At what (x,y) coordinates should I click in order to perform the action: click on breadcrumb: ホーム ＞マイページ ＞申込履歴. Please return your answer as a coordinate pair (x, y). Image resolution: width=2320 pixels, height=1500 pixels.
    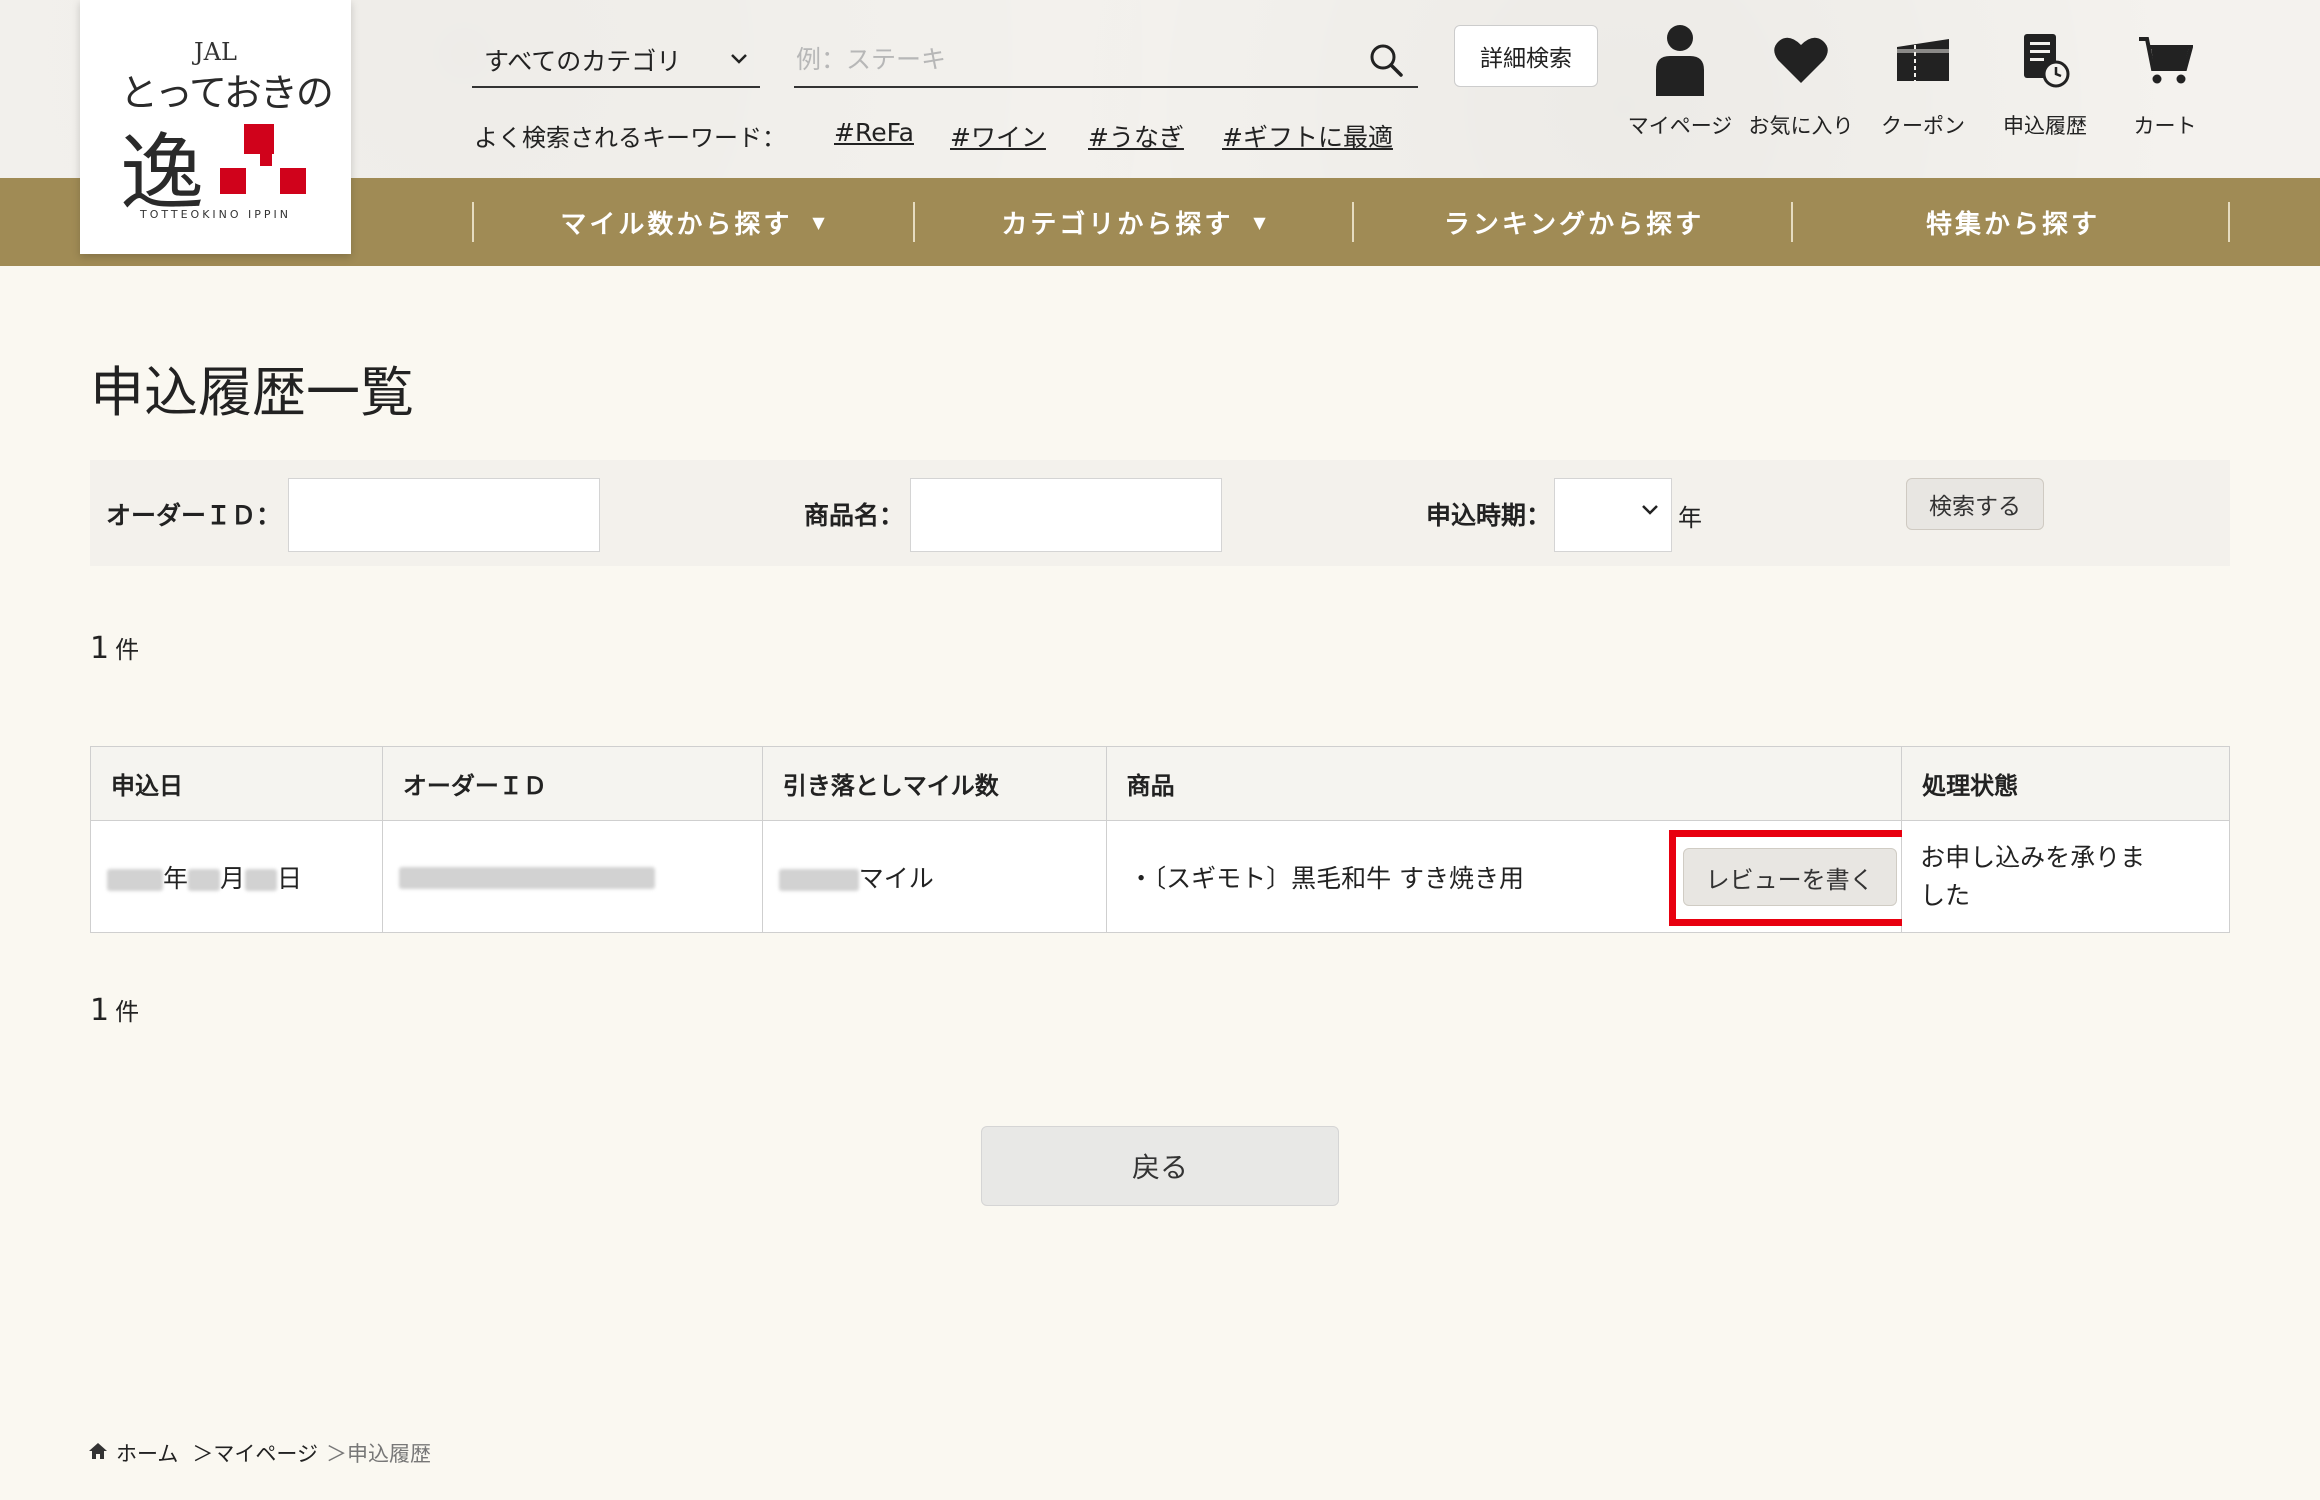
    Looking at the image, I should click on (259, 1453).